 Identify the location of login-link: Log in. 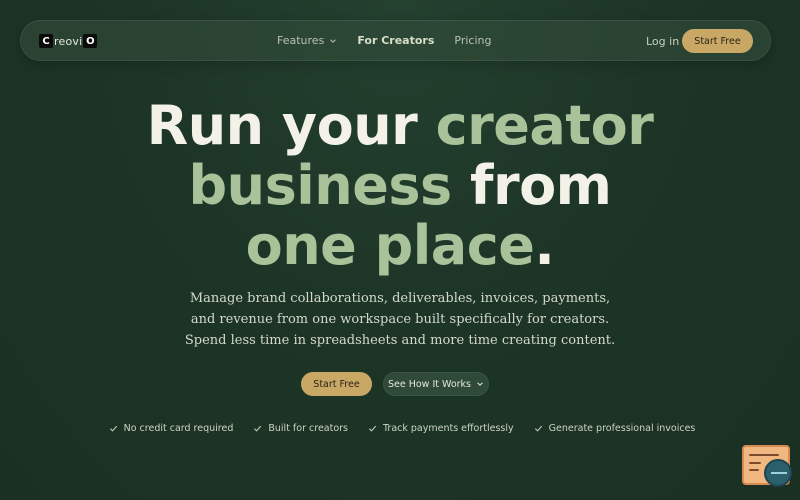
(662, 41).